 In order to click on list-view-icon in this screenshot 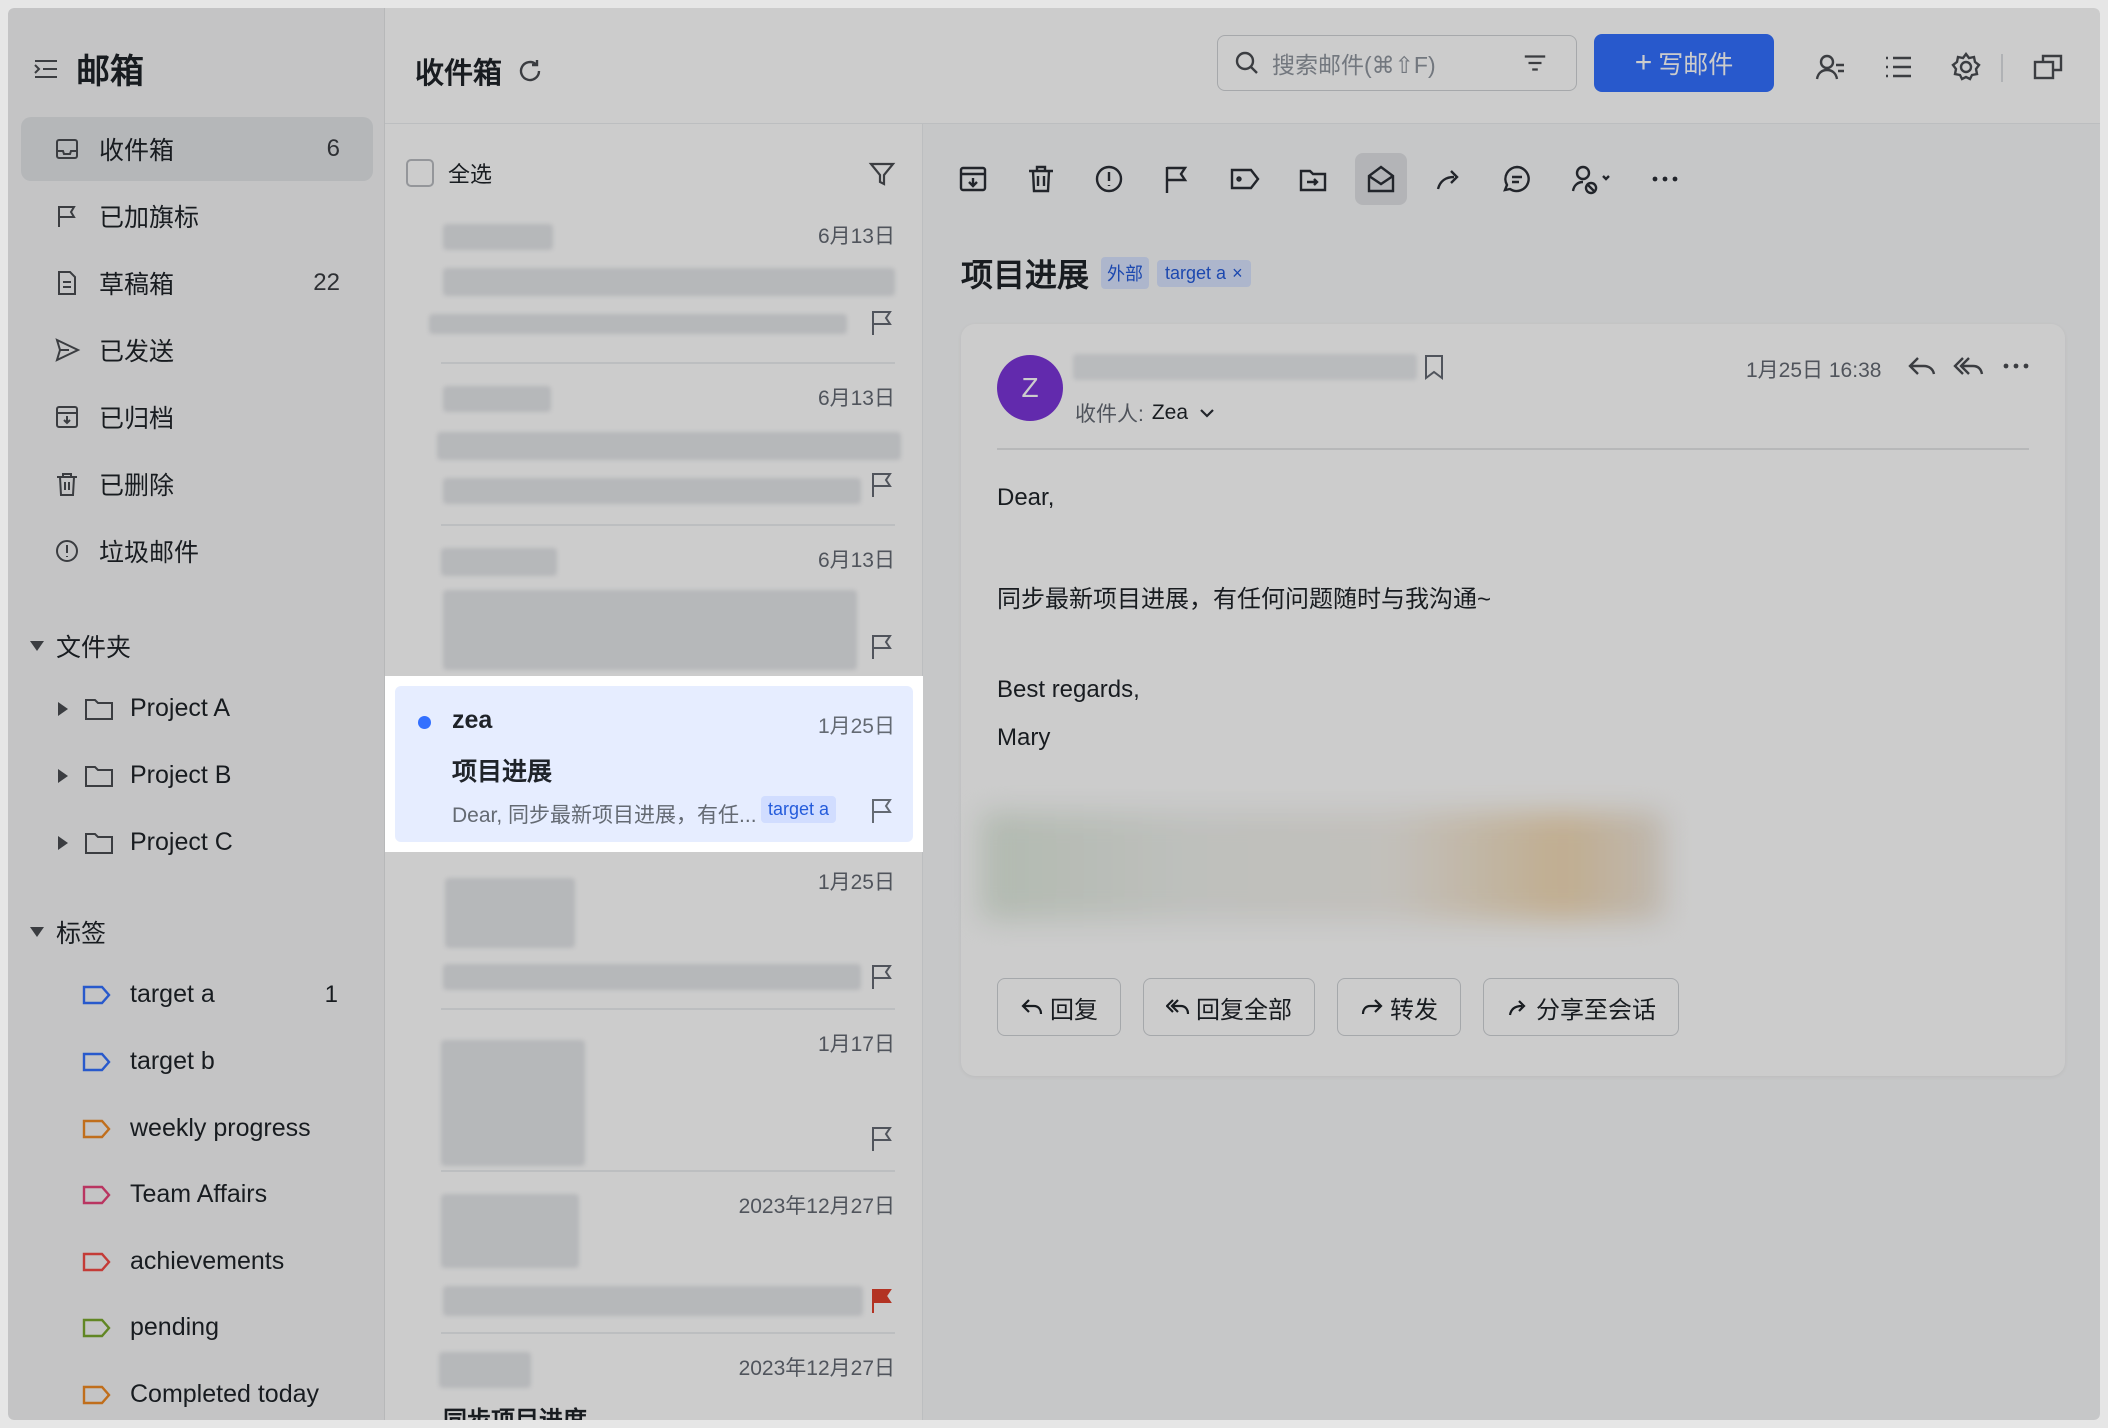, I will do `click(1898, 67)`.